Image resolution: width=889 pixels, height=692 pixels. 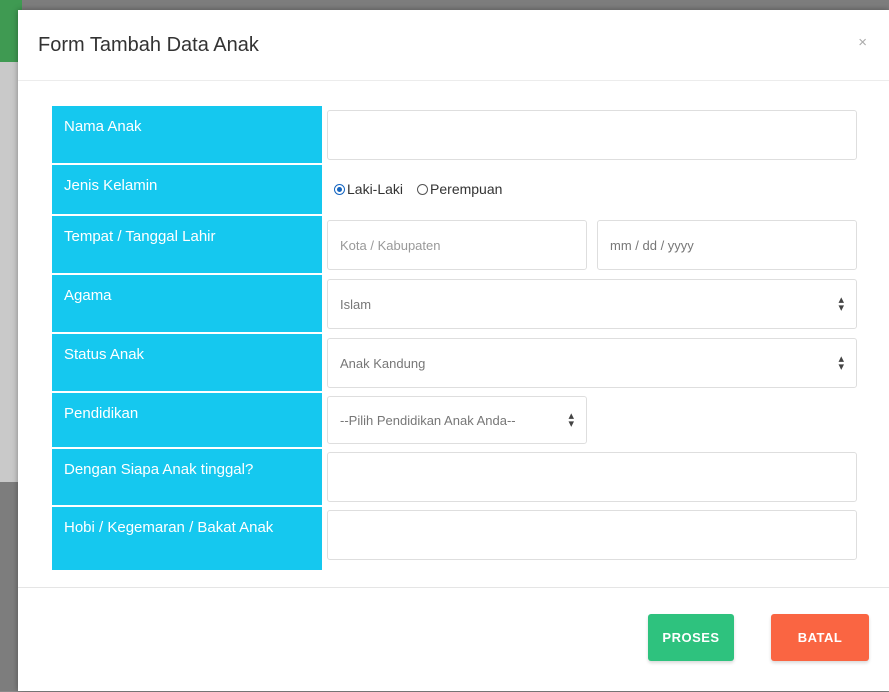 I want to click on row-hobi: Hobi / Kegemaran / Bakat Anak, so click(x=454, y=538).